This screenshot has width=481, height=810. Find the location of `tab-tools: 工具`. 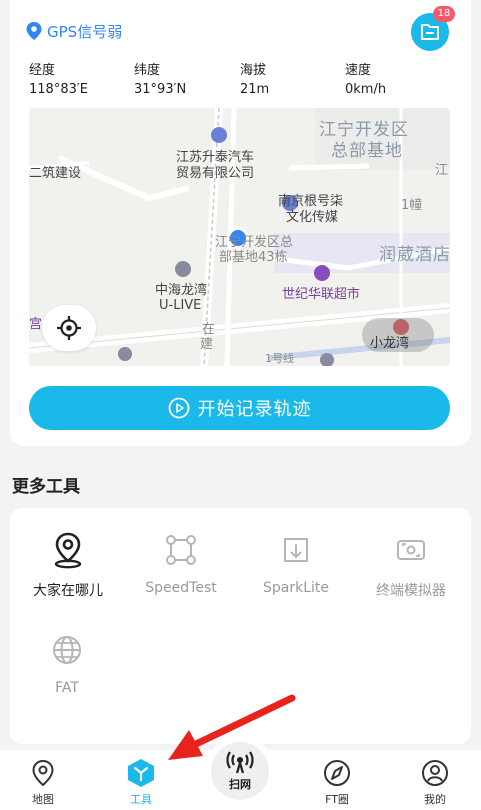

tab-tools: 工具 is located at coordinates (141, 782).